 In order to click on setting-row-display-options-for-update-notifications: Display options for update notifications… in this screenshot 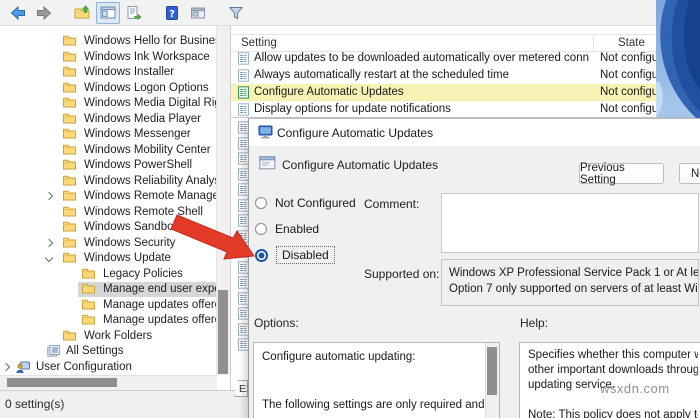, I will do `click(443, 109)`.